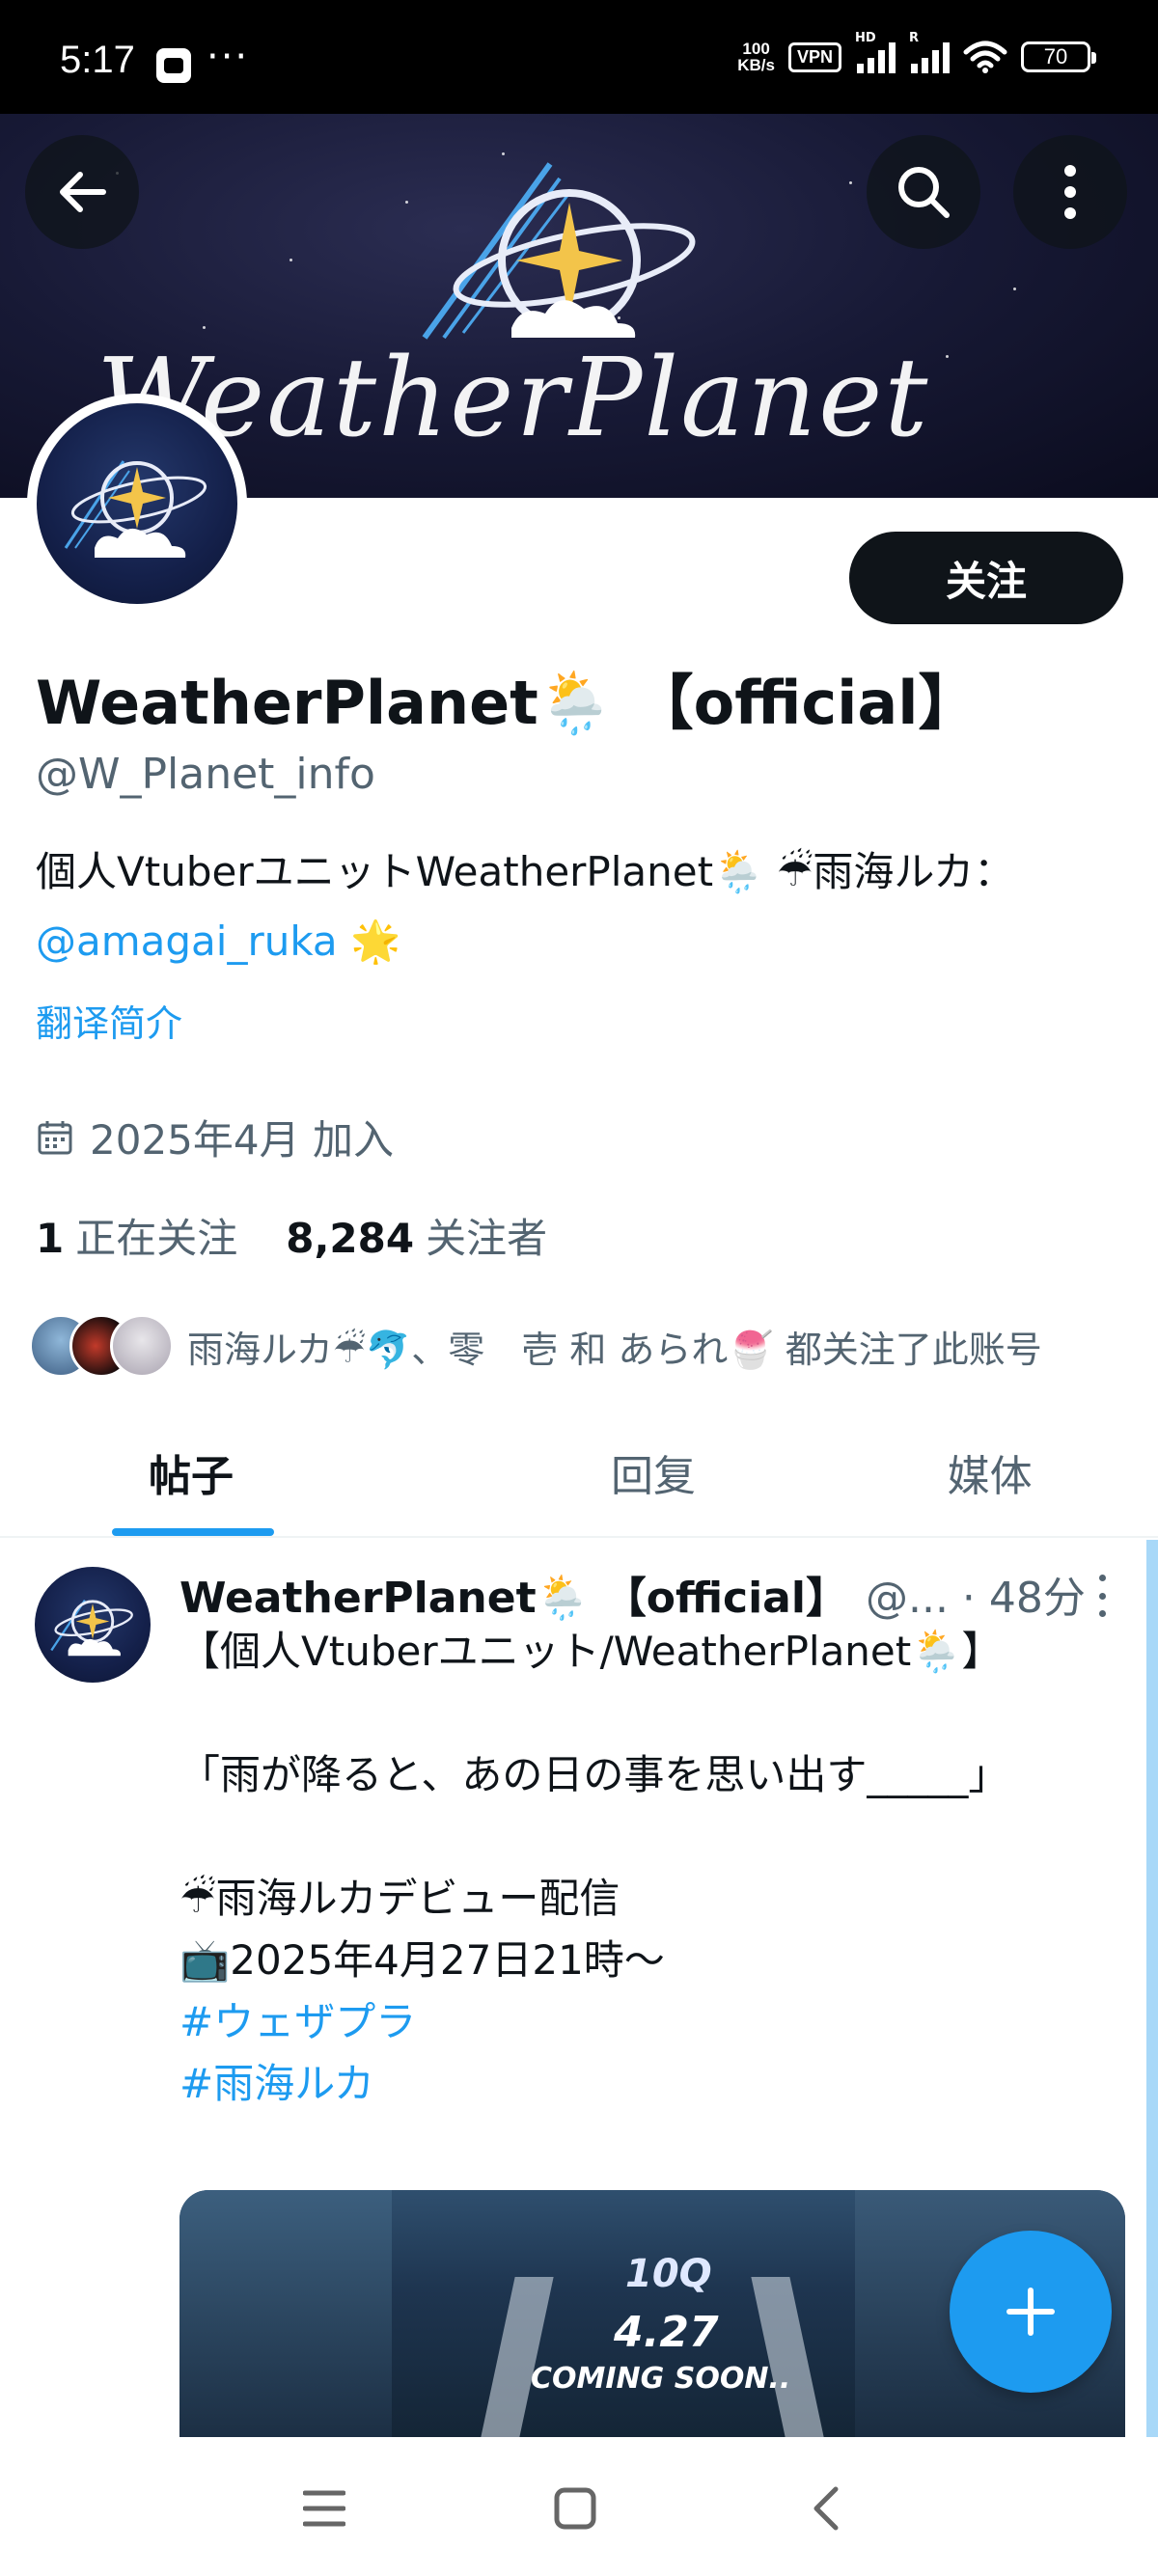  What do you see at coordinates (975, 1599) in the screenshot?
I see `tweet-meta: @... · 48分` at bounding box center [975, 1599].